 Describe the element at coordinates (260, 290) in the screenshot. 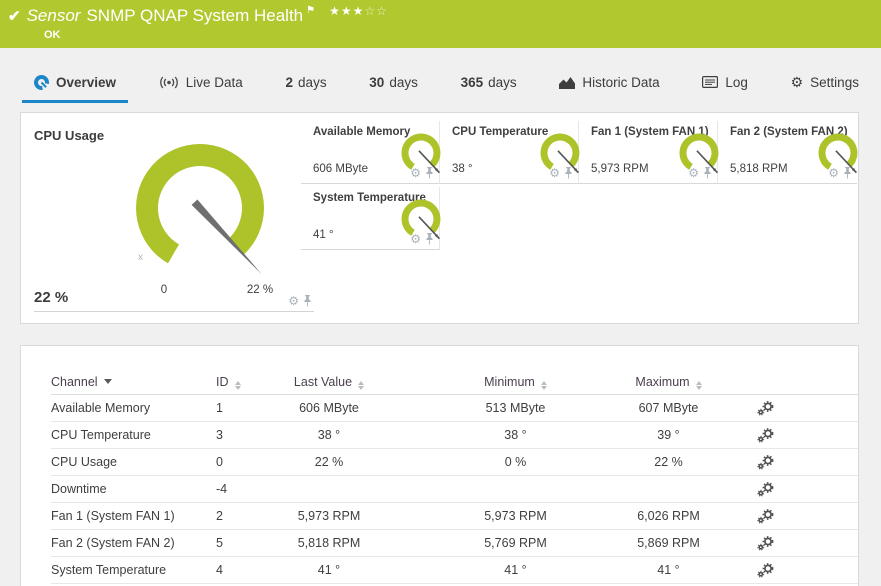

I see `gauge-max-label: 22 %` at that location.